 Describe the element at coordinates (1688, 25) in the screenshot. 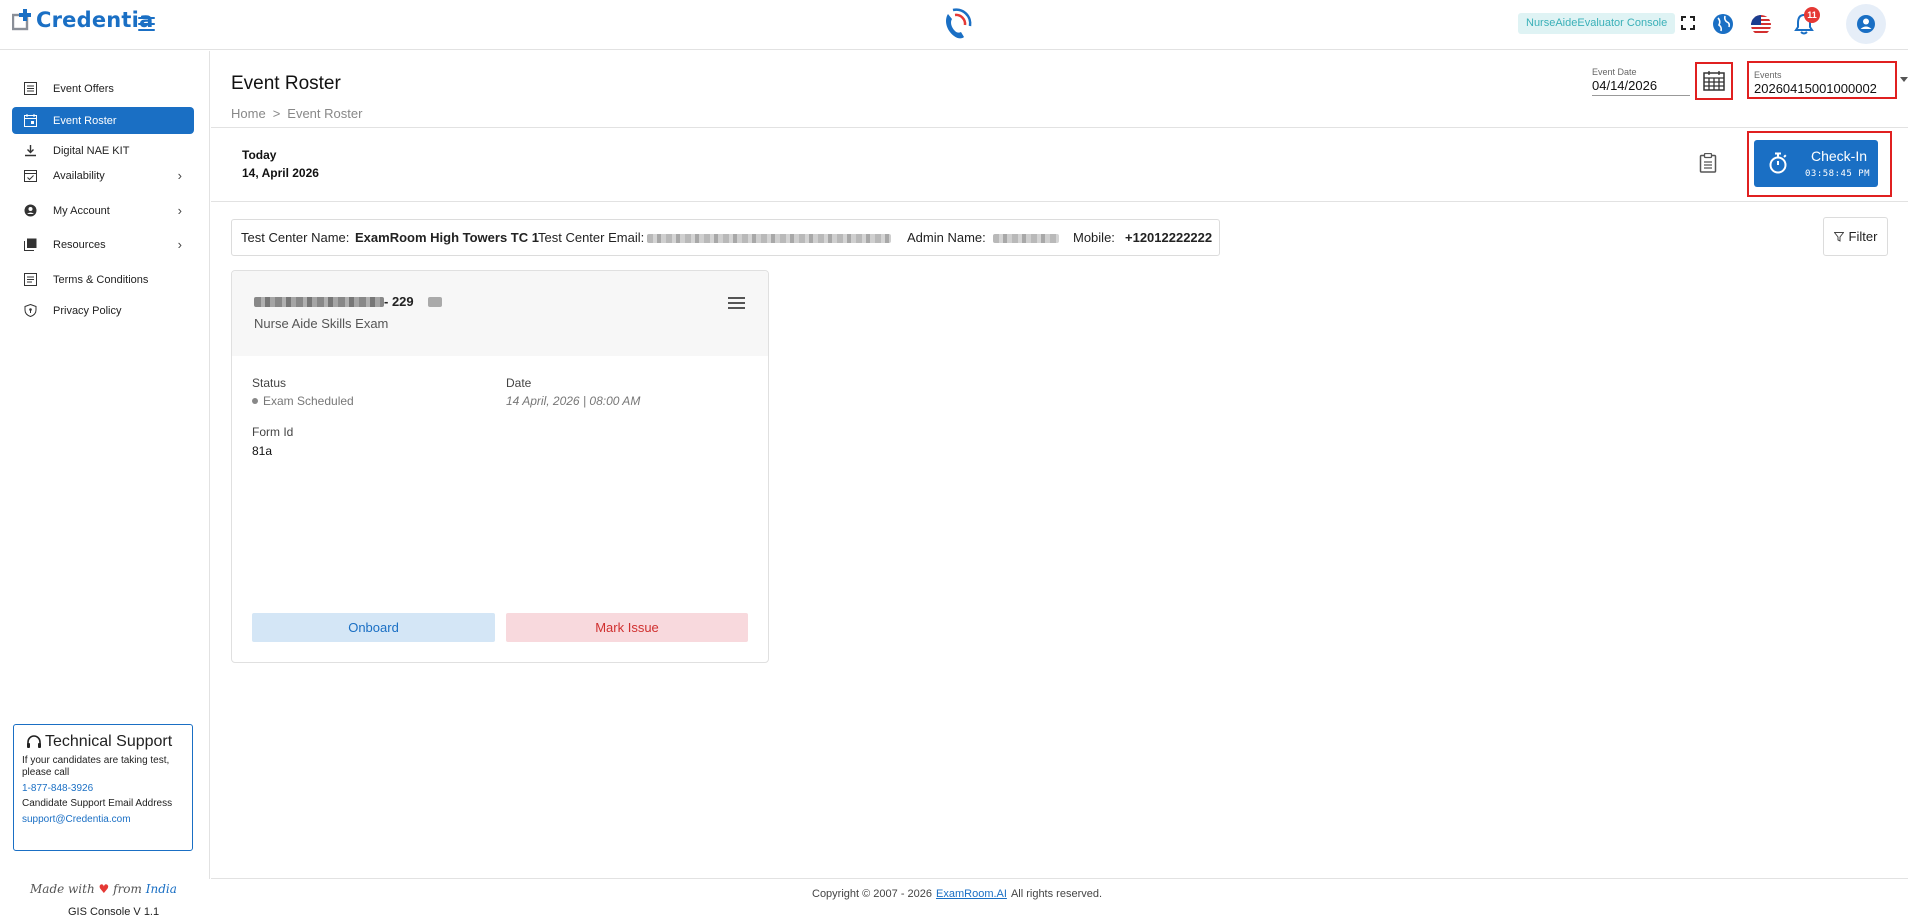

I see `fullscreen-icon` at that location.